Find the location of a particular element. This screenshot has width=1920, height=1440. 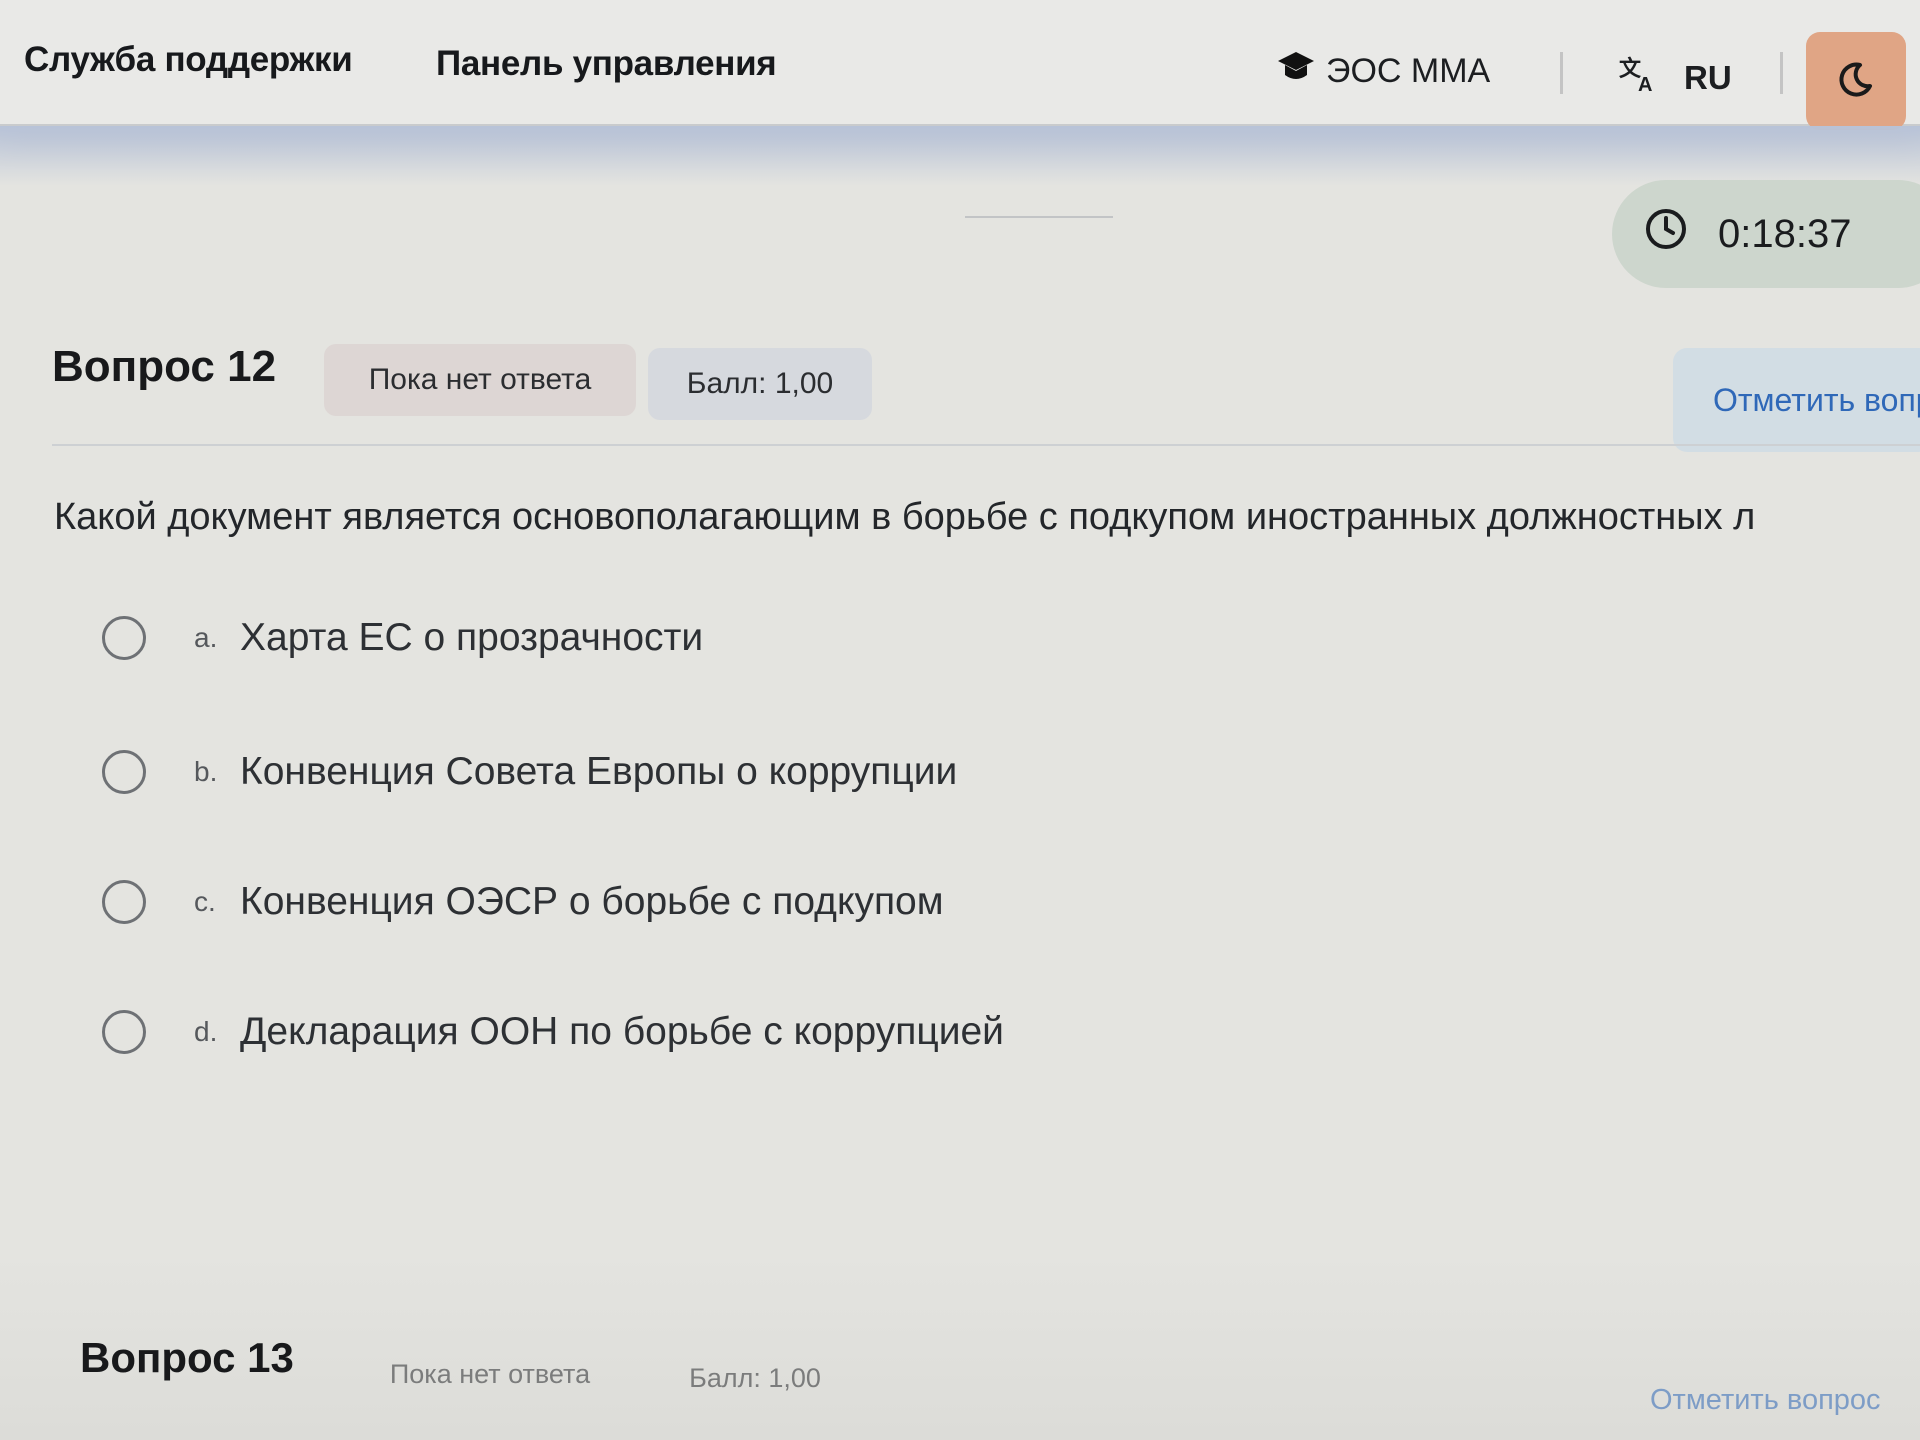

option-text: Конвенция ОЭСР о борьбе с подкупом is located at coordinates (592, 901).